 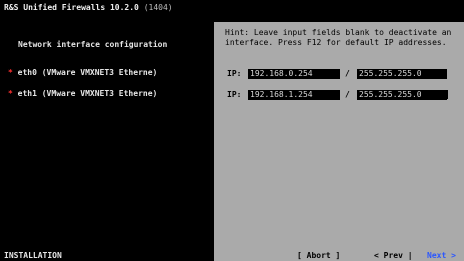 I want to click on product-title: R&S Unified Firewalls 10.2.0, so click(x=71, y=7).